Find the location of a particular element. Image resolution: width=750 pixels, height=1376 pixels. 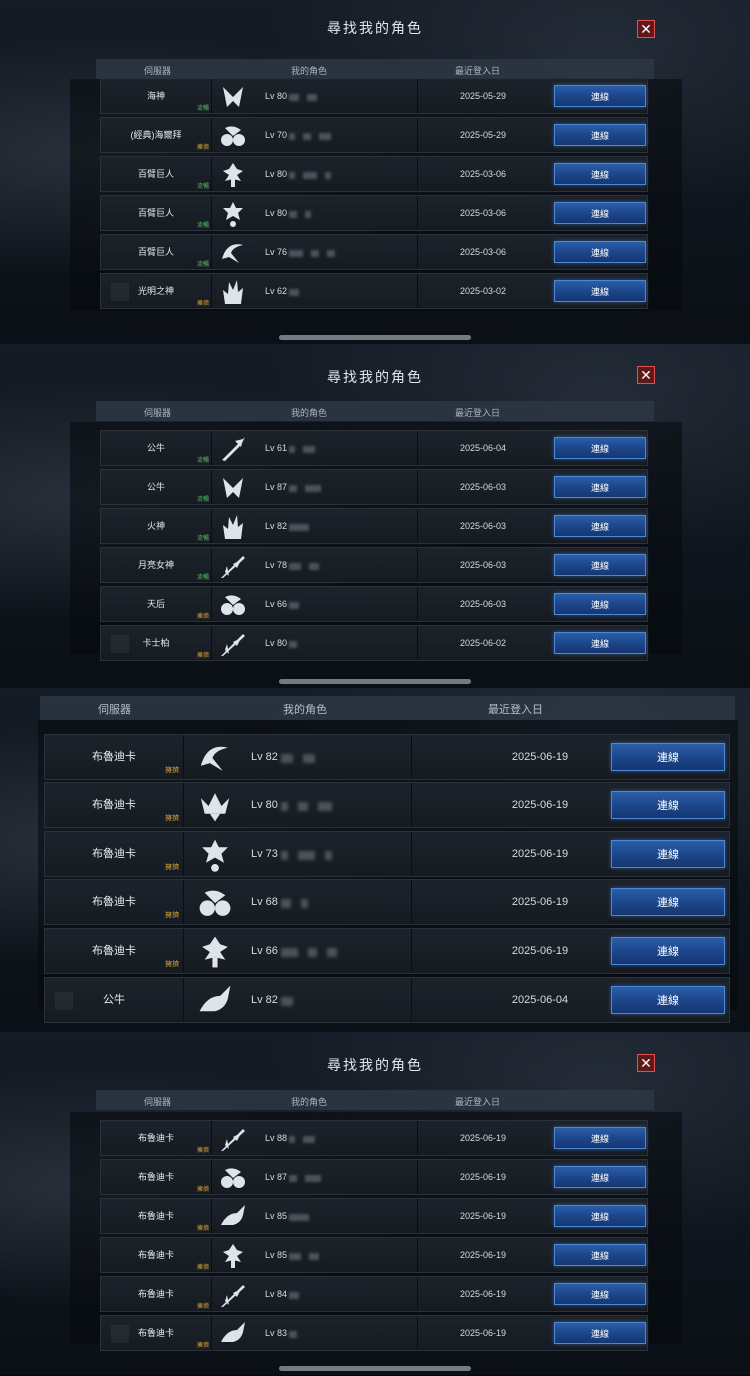

table-row: 布魯迪卡 擁擠 Lv 68 2025-06-19 連線 is located at coordinates (387, 902).